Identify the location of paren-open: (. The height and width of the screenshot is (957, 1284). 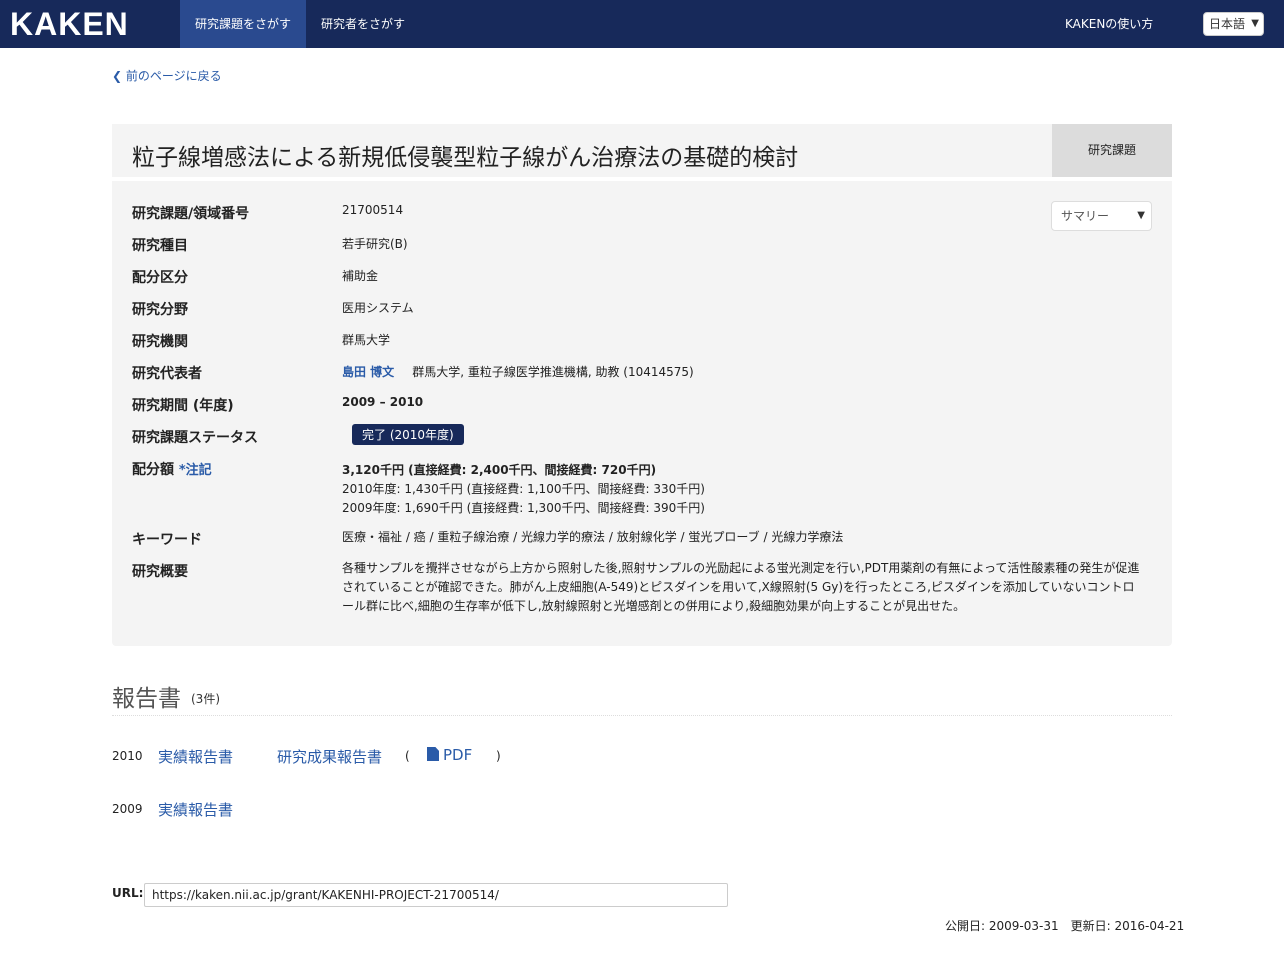
(407, 756).